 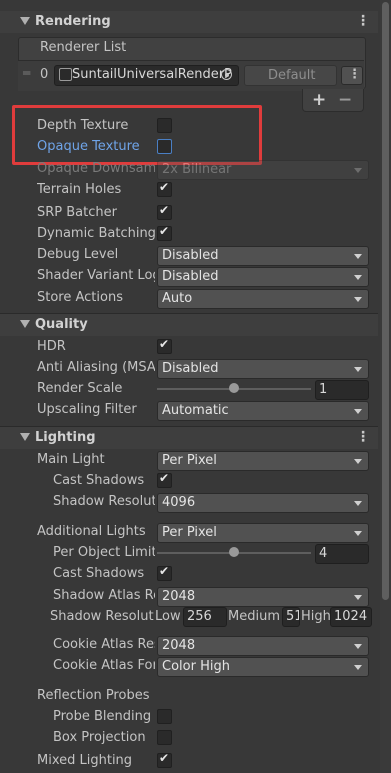 I want to click on high-tier-label: High, so click(x=316, y=616).